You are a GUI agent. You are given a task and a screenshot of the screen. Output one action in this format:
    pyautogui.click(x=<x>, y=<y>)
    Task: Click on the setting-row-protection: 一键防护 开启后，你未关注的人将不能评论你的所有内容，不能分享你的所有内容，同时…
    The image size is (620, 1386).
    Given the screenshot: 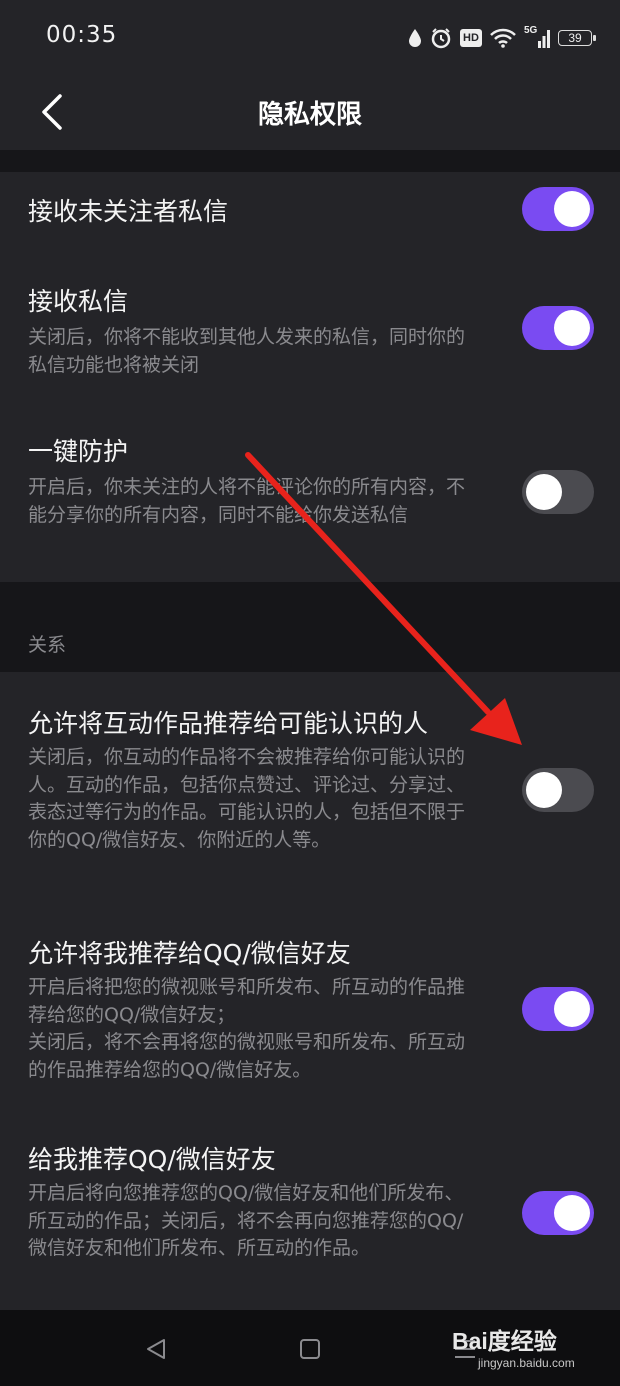 What is the action you would take?
    pyautogui.click(x=310, y=493)
    